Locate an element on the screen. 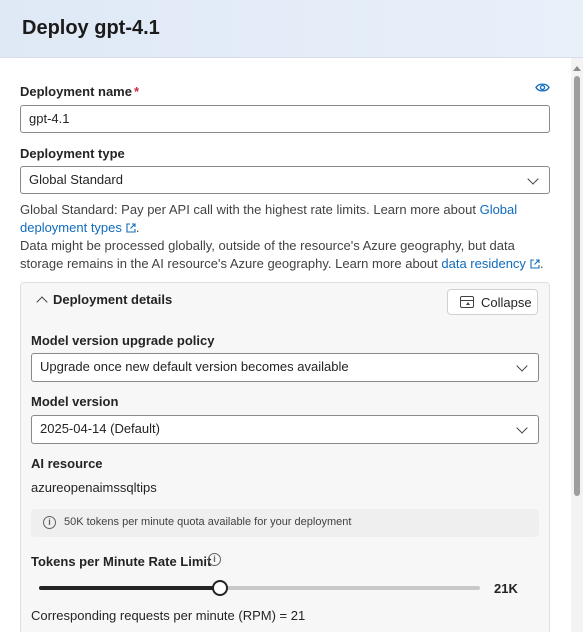  tpm-slider-thumb is located at coordinates (219, 588).